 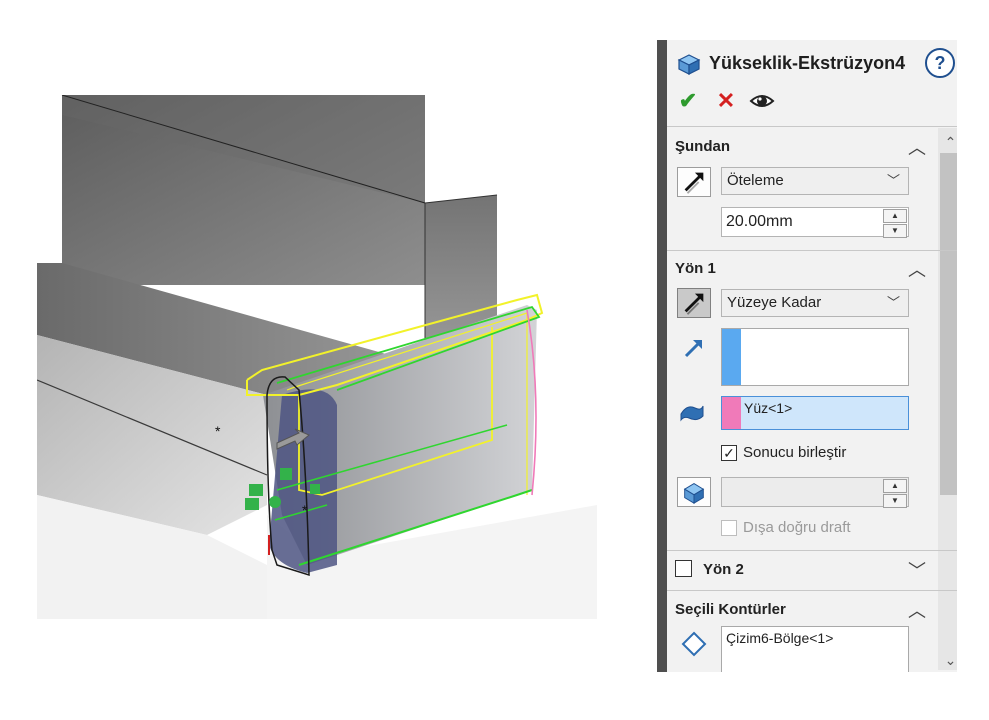 I want to click on contours-list-box: Çizim6-Bölge<1>, so click(x=815, y=649).